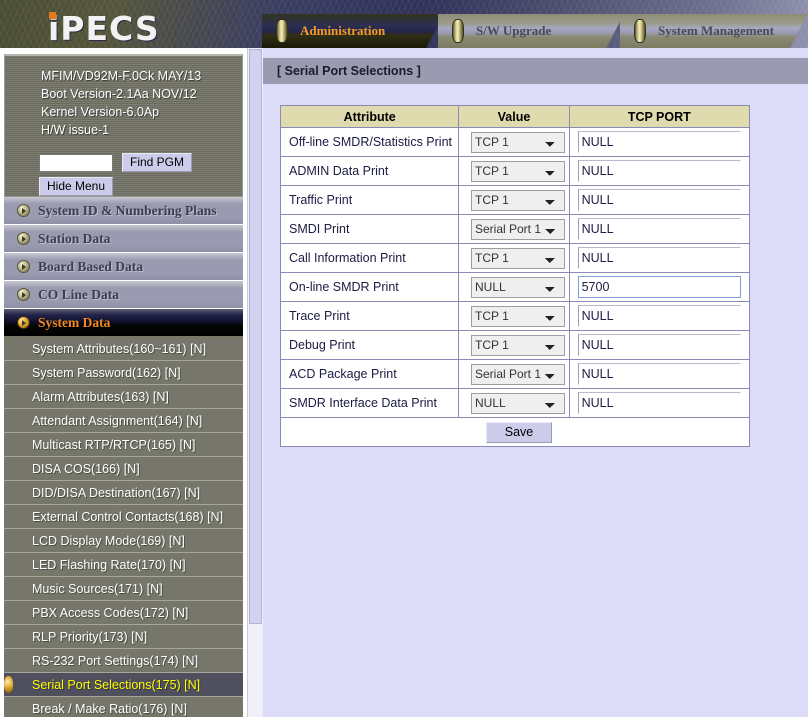 The image size is (808, 717). I want to click on sidebar-item-music-sources: Music Sources(171) [N], so click(123, 589).